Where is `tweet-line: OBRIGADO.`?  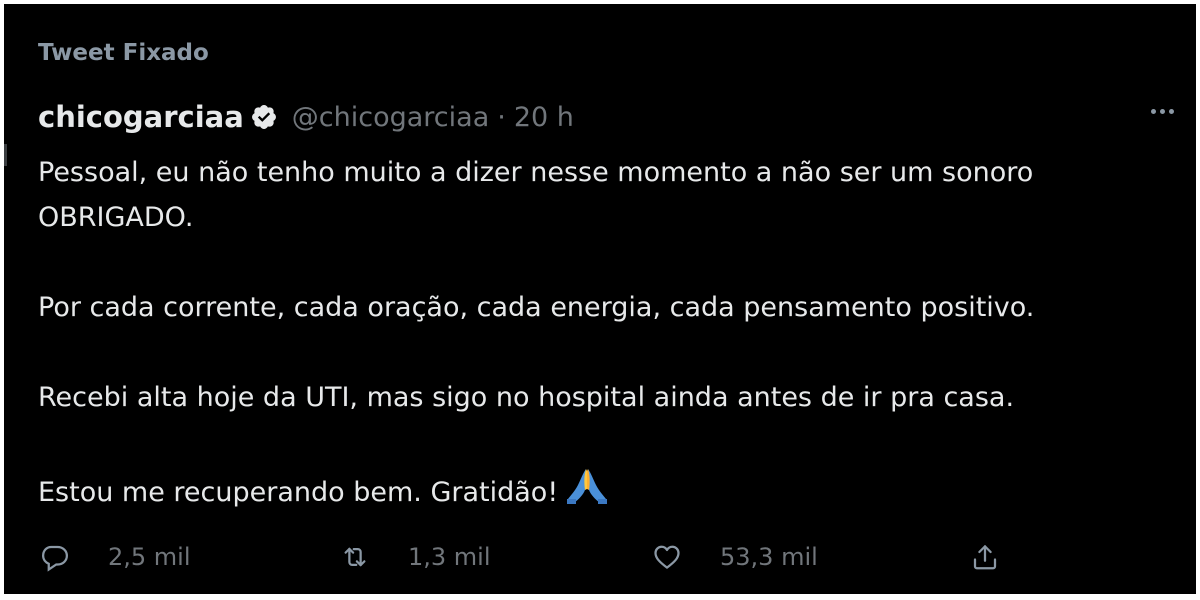 tweet-line: OBRIGADO. is located at coordinates (116, 217).